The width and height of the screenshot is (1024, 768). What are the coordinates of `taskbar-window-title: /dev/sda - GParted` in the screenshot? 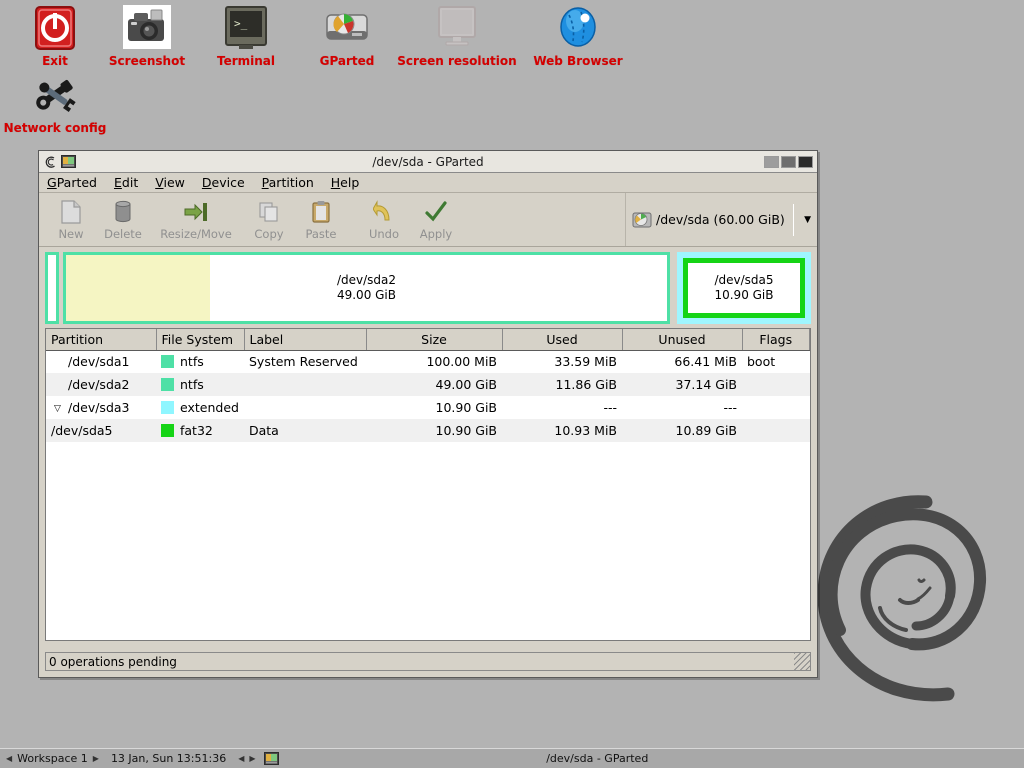 It's located at (597, 758).